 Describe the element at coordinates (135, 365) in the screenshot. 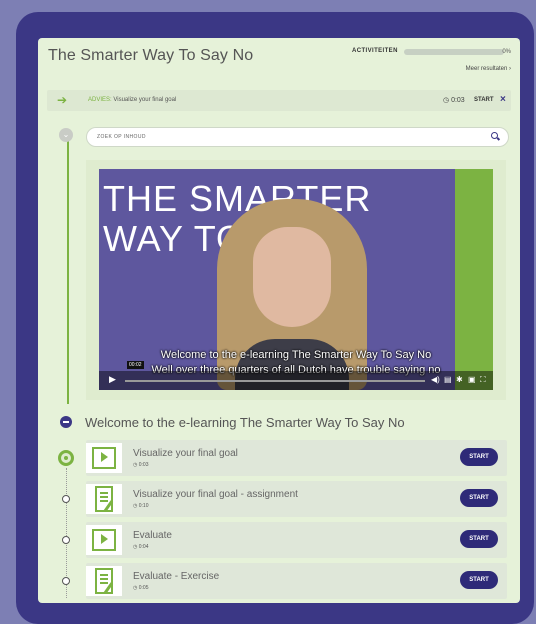

I see `video-time: 00:02` at that location.